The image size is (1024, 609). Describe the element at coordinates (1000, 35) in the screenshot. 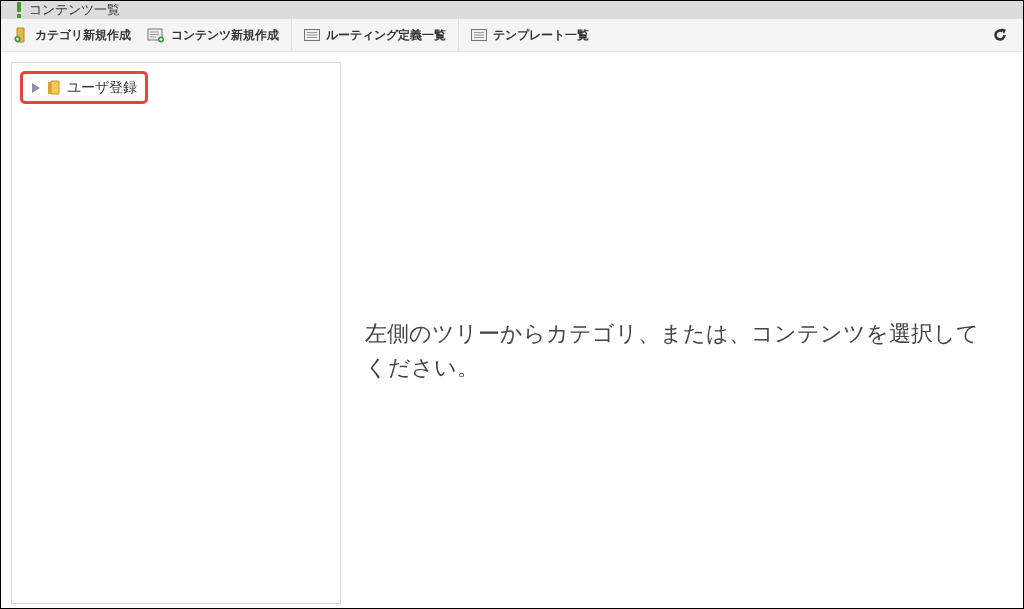

I see `refresh-icon` at that location.